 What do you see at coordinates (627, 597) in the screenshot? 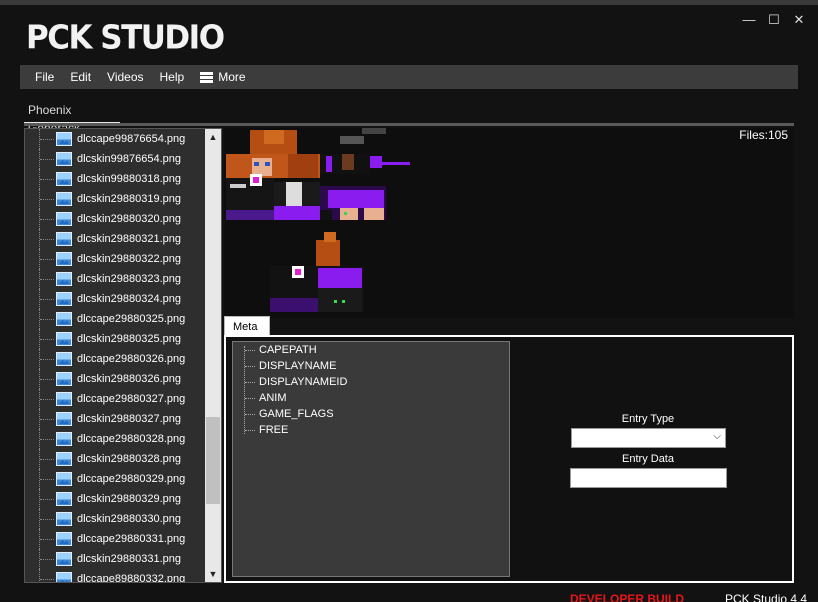
I see `developer-build-label: DEVELOPER BUILD` at bounding box center [627, 597].